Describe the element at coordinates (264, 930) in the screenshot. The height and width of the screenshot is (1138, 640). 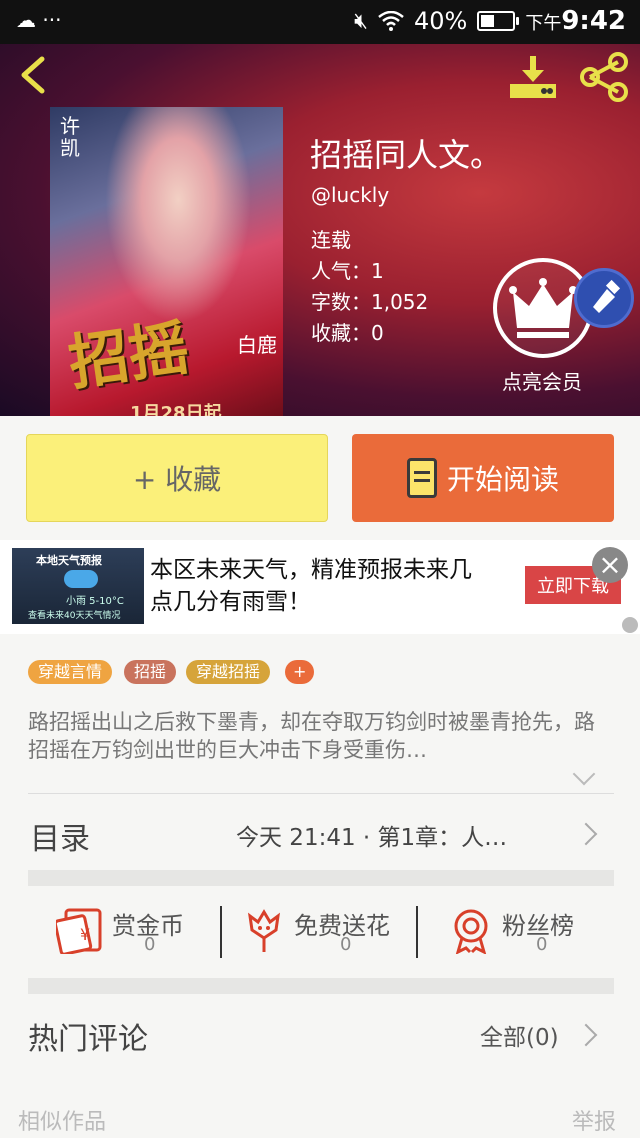
I see `flower-icon` at that location.